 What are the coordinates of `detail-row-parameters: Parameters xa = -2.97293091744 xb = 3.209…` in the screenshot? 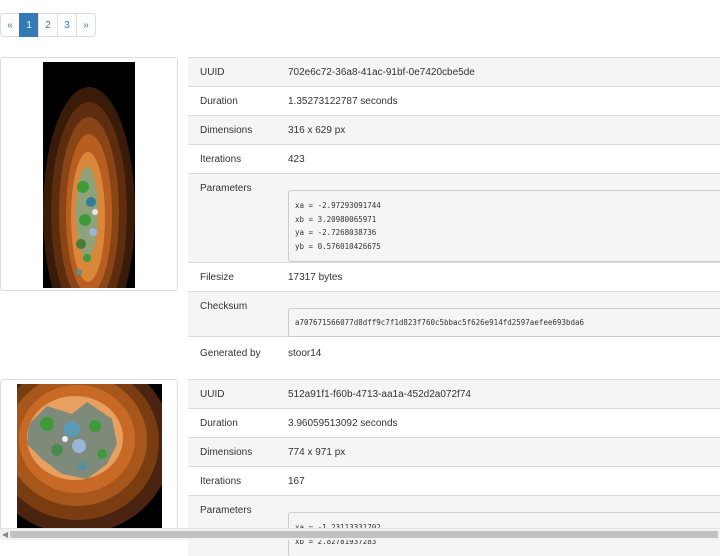 It's located at (454, 217).